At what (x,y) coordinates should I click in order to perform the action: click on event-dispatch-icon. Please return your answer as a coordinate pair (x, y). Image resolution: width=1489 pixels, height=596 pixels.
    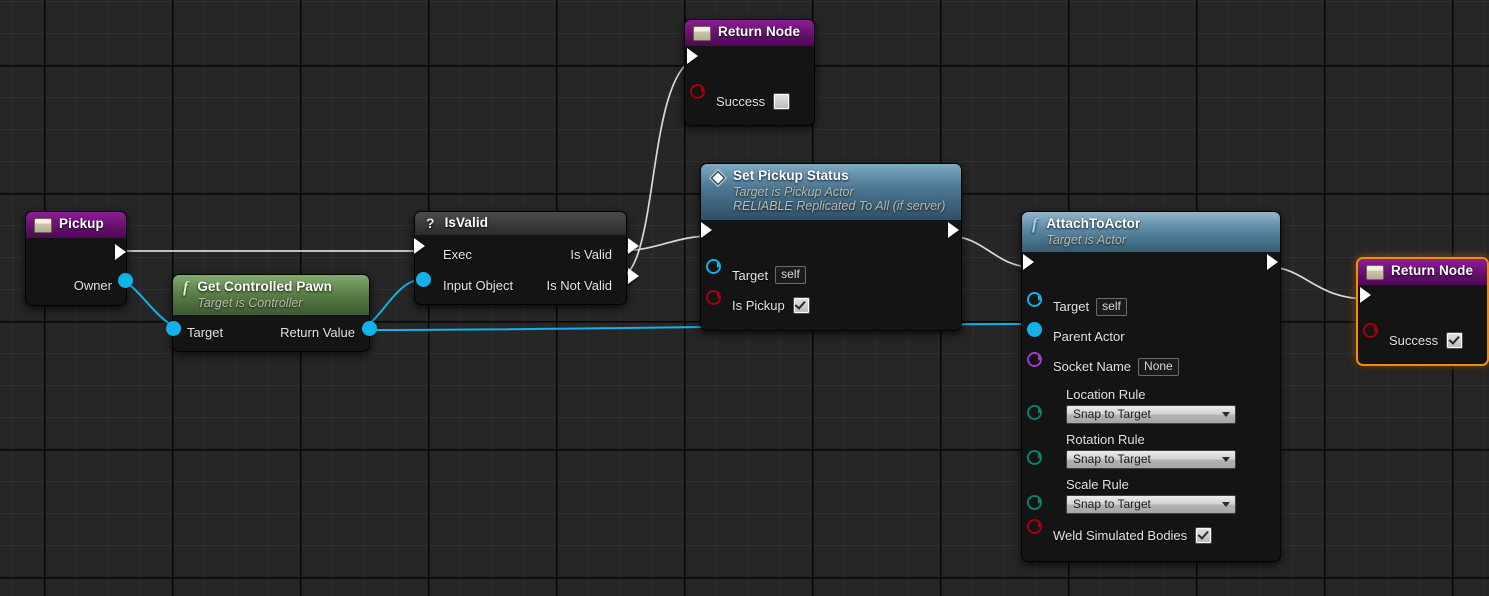
    Looking at the image, I should click on (718, 178).